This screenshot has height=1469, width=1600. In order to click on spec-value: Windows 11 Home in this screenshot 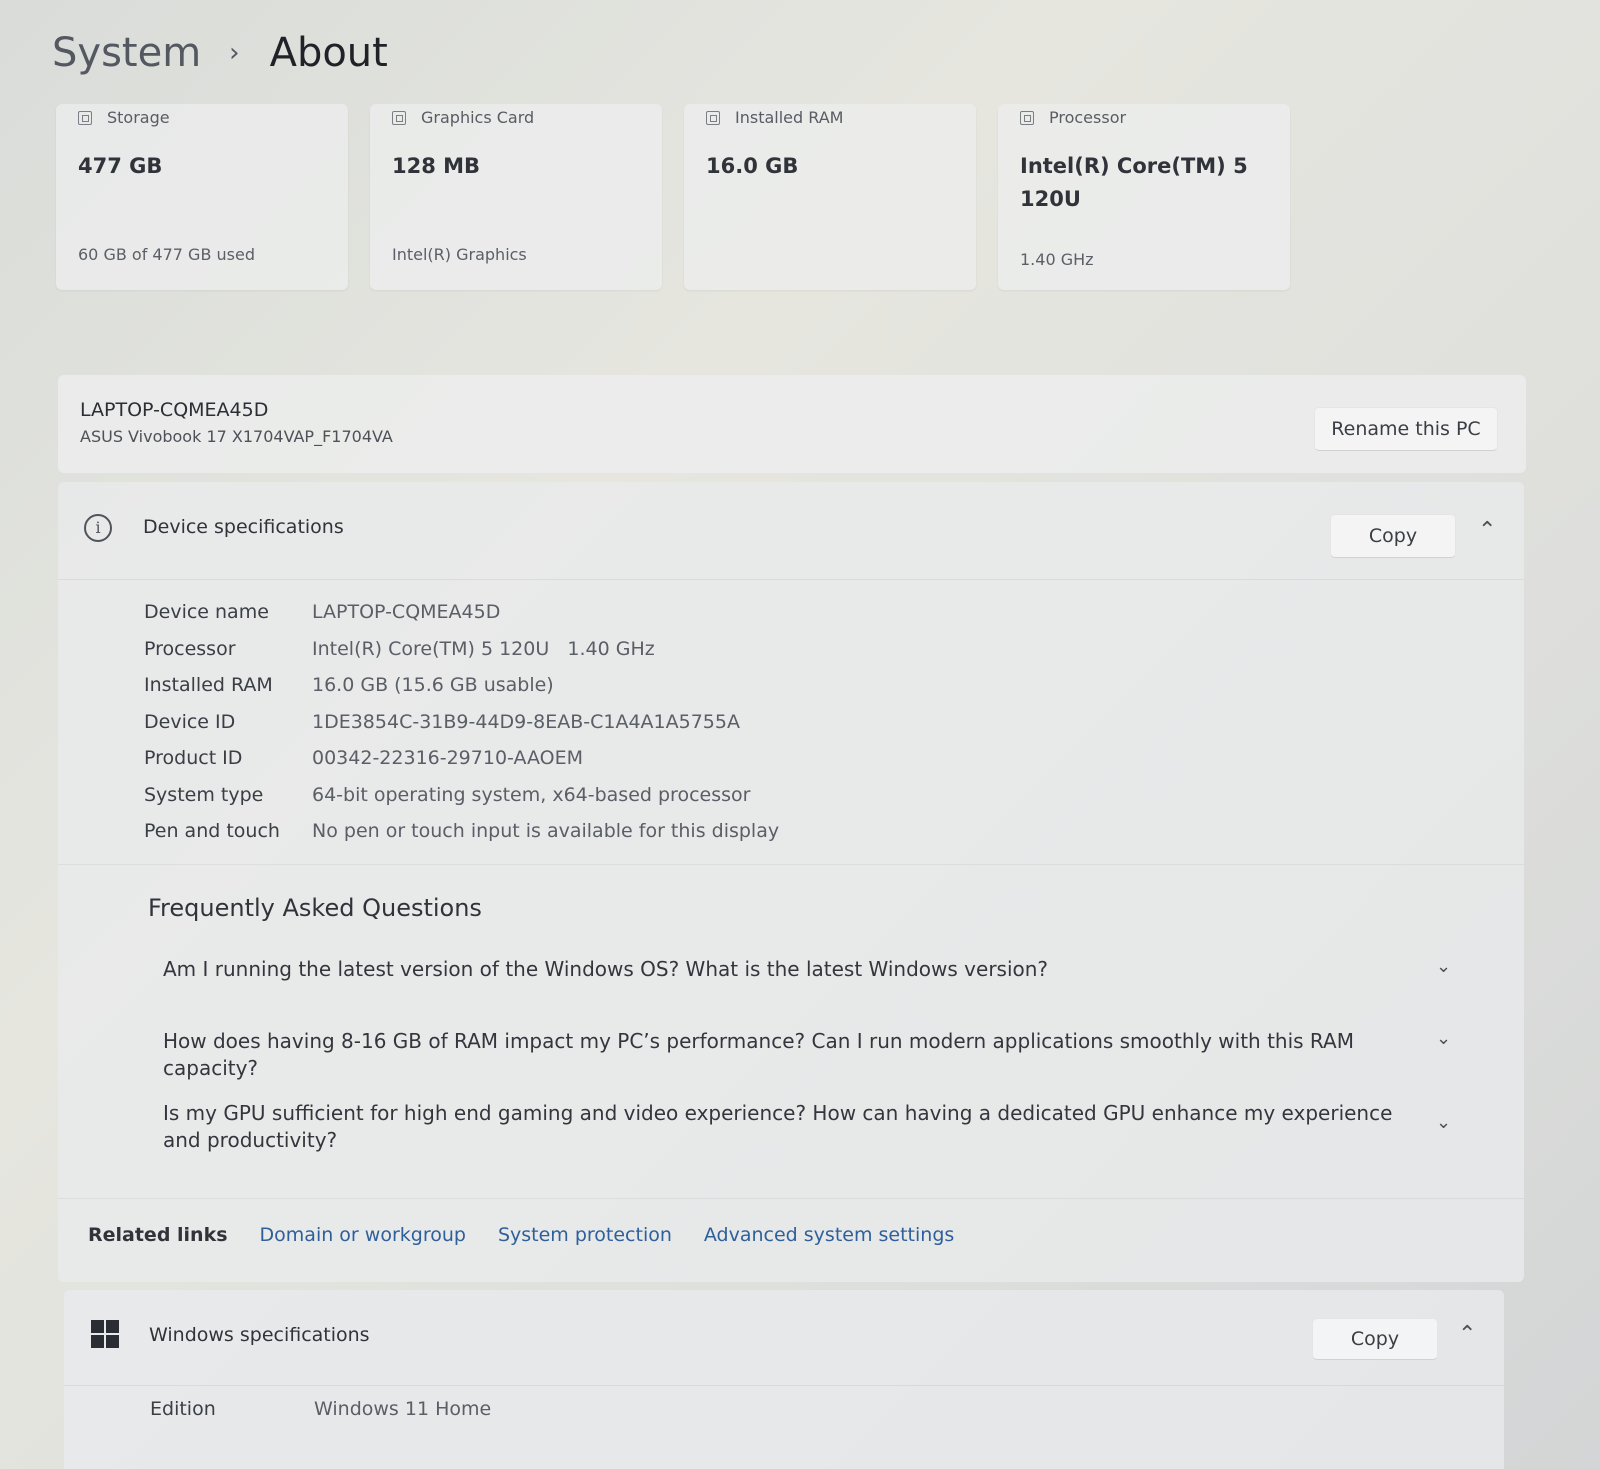, I will do `click(403, 1409)`.